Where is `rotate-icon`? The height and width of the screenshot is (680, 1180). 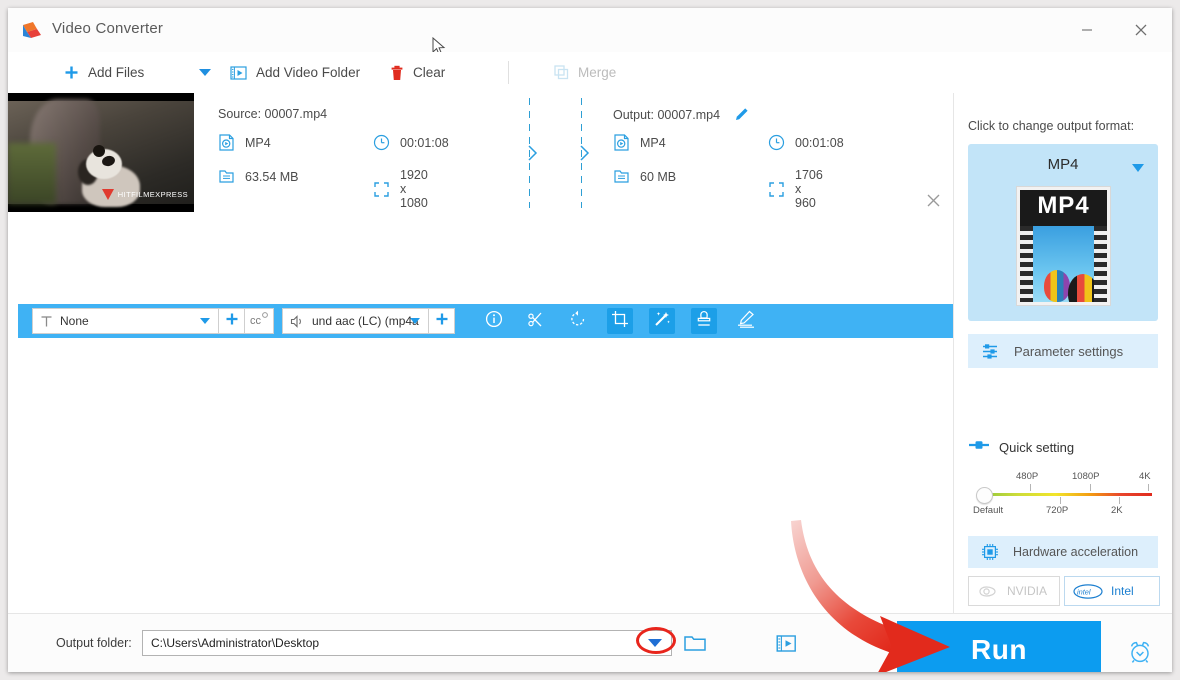 rotate-icon is located at coordinates (578, 321).